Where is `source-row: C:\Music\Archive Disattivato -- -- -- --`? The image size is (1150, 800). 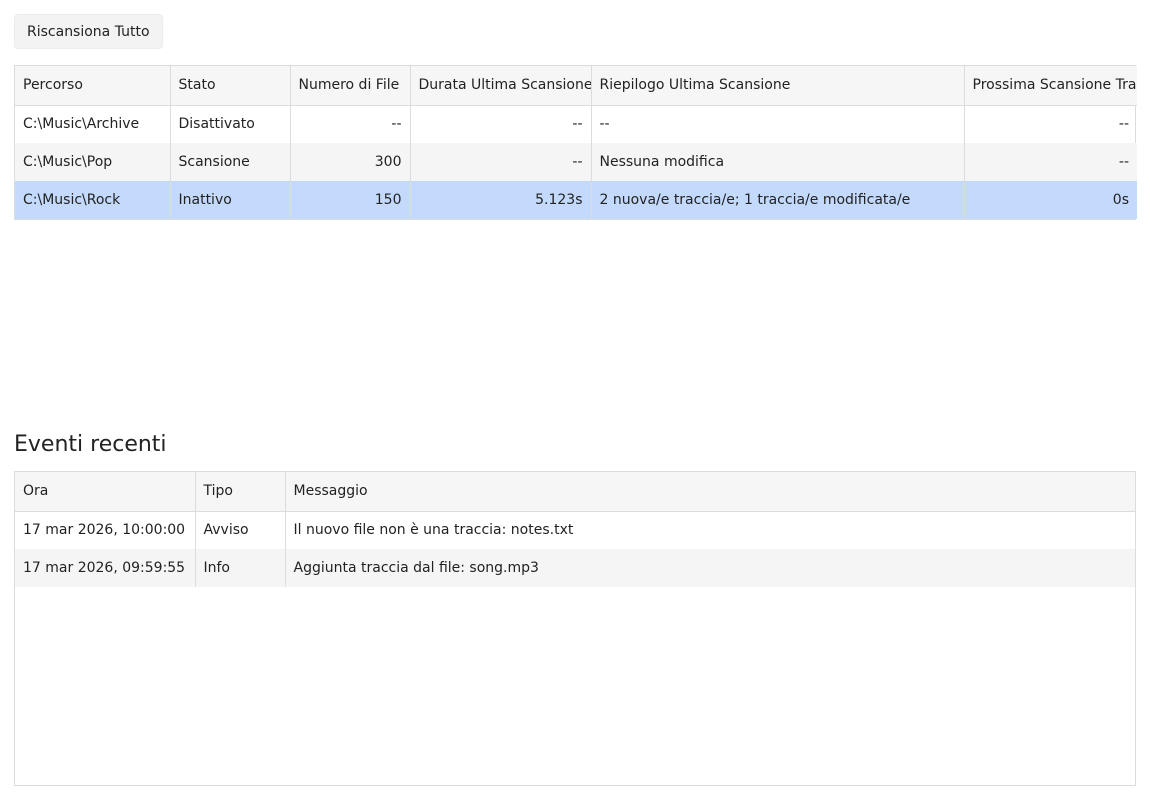
source-row: C:\Music\Archive Disattivato -- -- -- -- is located at coordinates (576, 124).